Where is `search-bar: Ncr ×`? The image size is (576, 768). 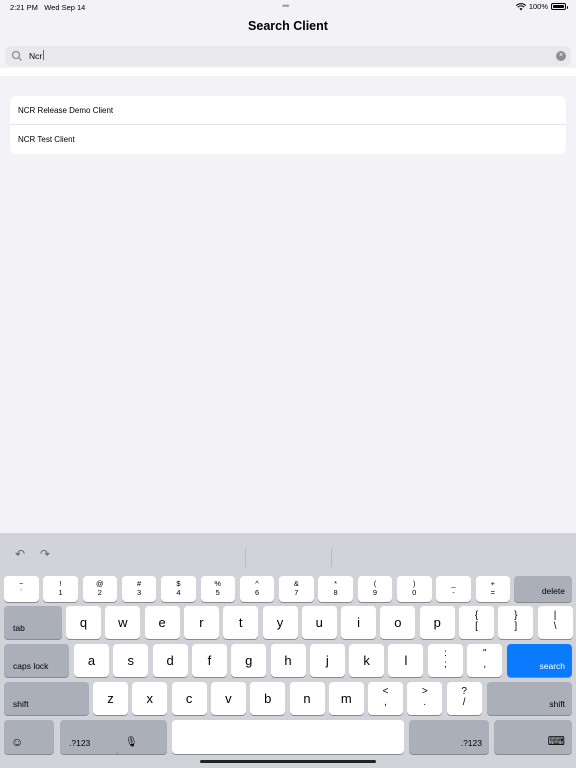 search-bar: Ncr × is located at coordinates (288, 56).